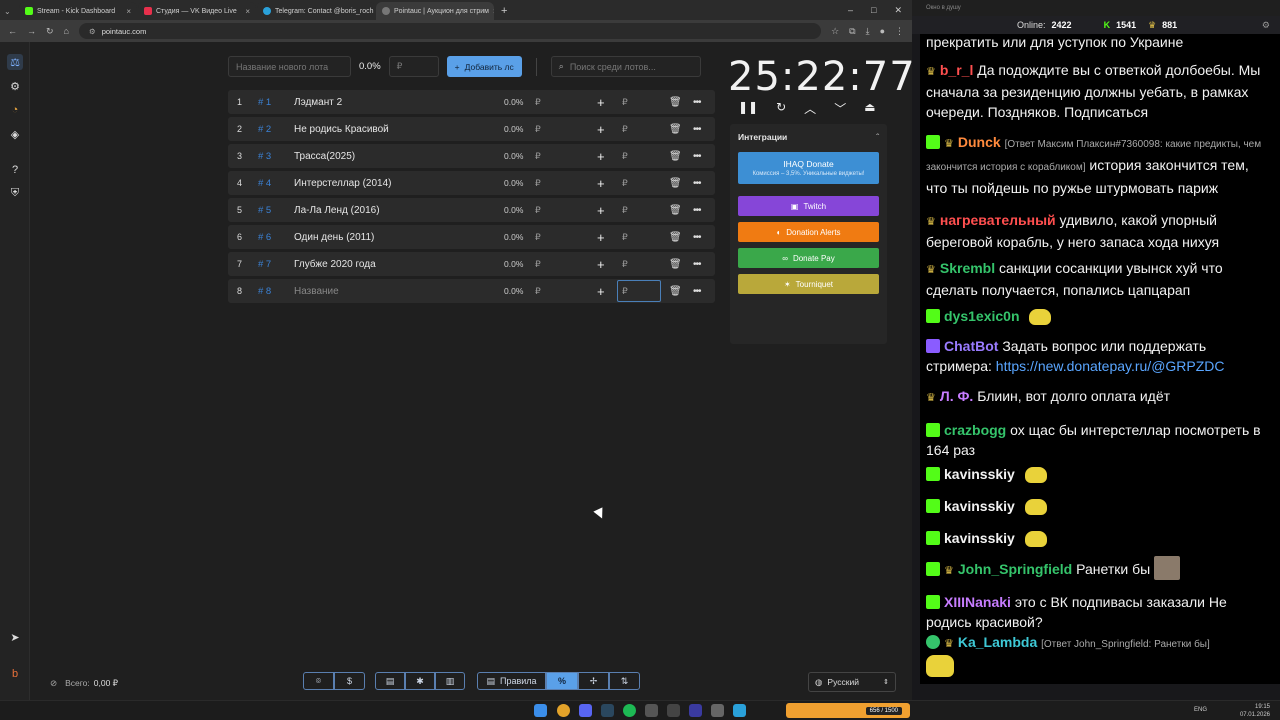  What do you see at coordinates (420, 681) in the screenshot?
I see `bug-button: ✱` at bounding box center [420, 681].